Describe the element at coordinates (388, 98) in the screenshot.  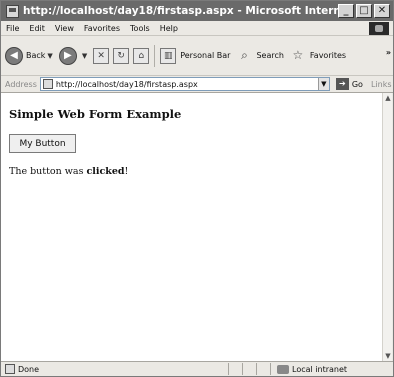
I see `scroll-up-icon: ▲` at that location.